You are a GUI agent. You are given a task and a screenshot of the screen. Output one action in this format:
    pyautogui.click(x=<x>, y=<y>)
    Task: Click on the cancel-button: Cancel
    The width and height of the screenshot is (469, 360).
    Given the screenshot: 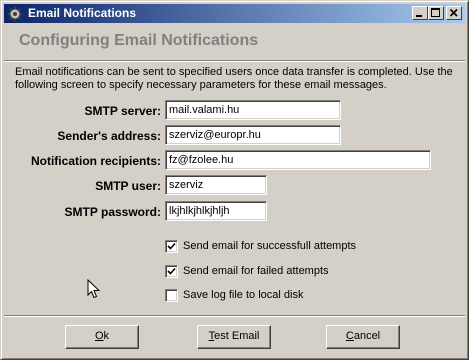 What is the action you would take?
    pyautogui.click(x=363, y=337)
    